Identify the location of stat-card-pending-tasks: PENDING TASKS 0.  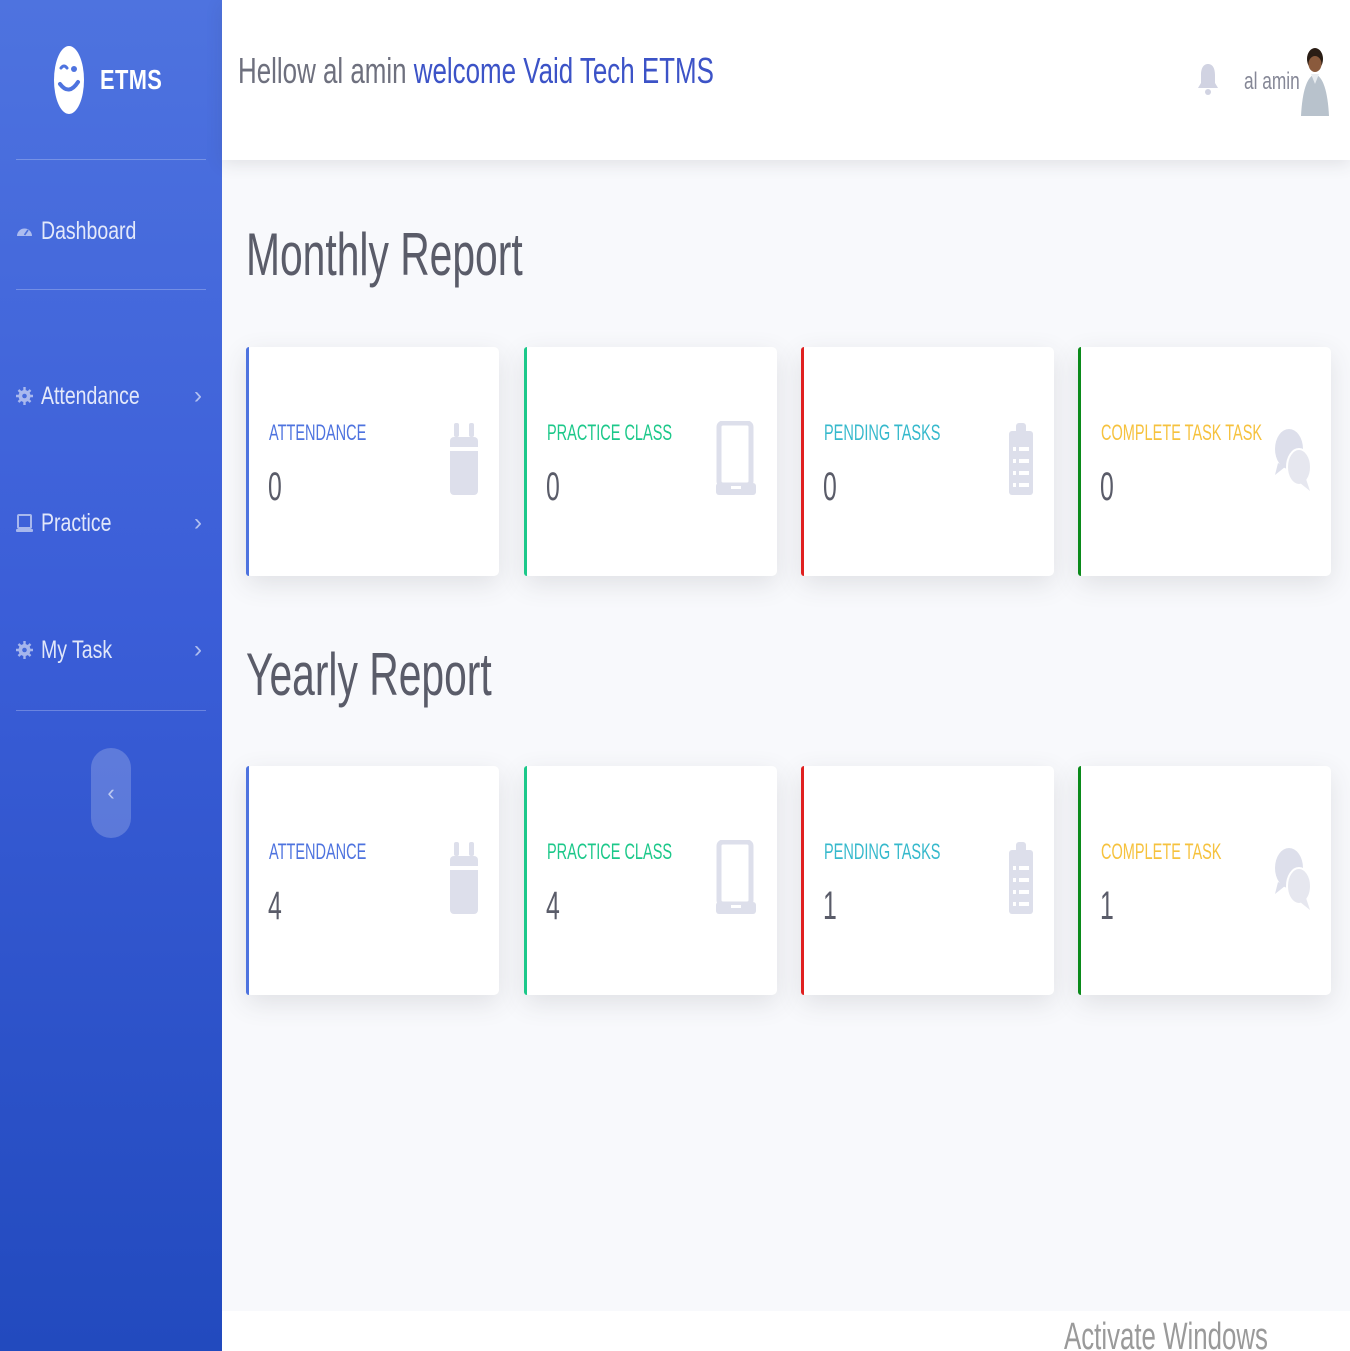
(927, 461).